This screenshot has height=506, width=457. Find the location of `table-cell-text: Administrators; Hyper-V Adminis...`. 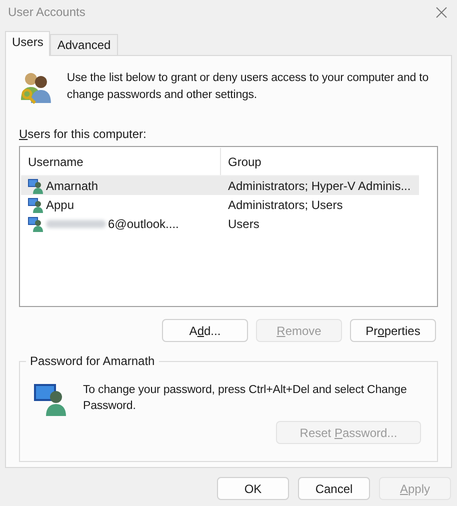

table-cell-text: Administrators; Hyper-V Adminis... is located at coordinates (319, 185).